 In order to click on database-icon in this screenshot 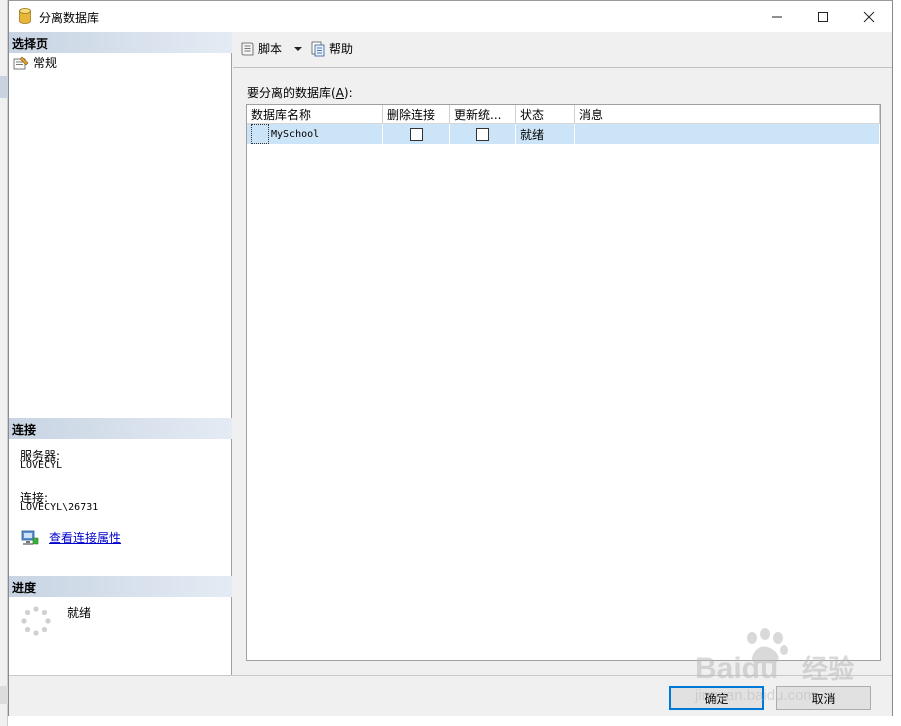, I will do `click(25, 16)`.